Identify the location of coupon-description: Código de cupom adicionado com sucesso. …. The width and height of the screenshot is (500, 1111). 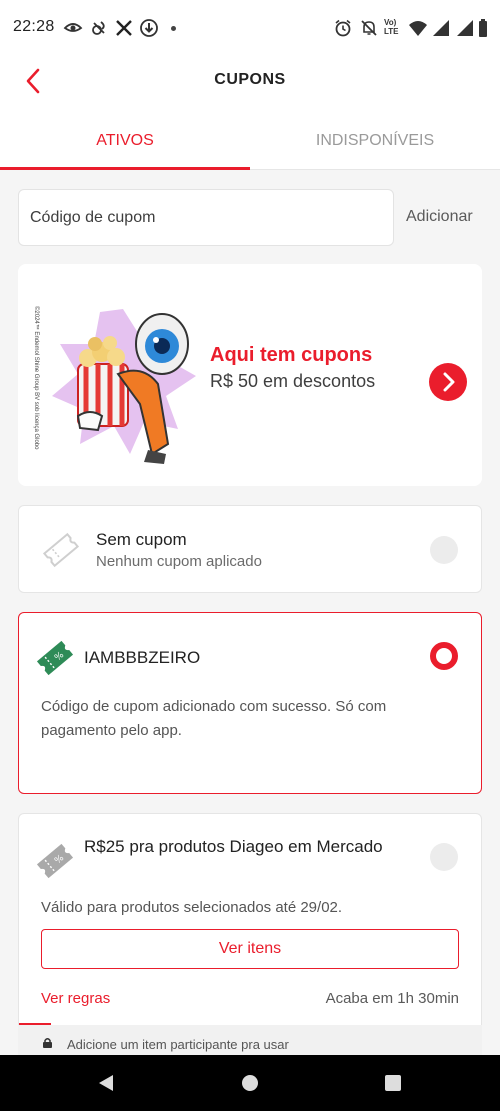
(214, 718).